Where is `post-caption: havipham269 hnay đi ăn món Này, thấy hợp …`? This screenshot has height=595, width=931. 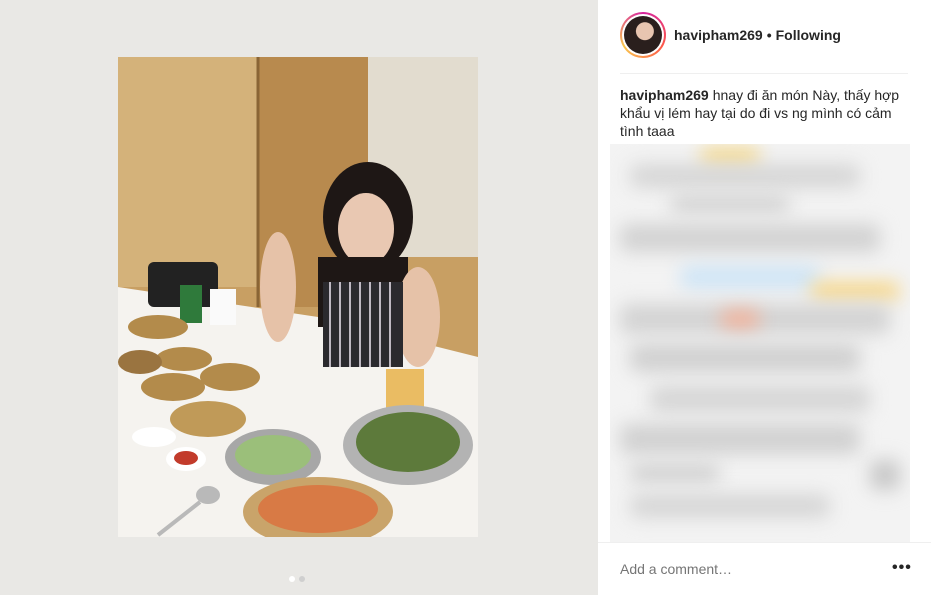 post-caption: havipham269 hnay đi ăn món Này, thấy hợp … is located at coordinates (766, 113).